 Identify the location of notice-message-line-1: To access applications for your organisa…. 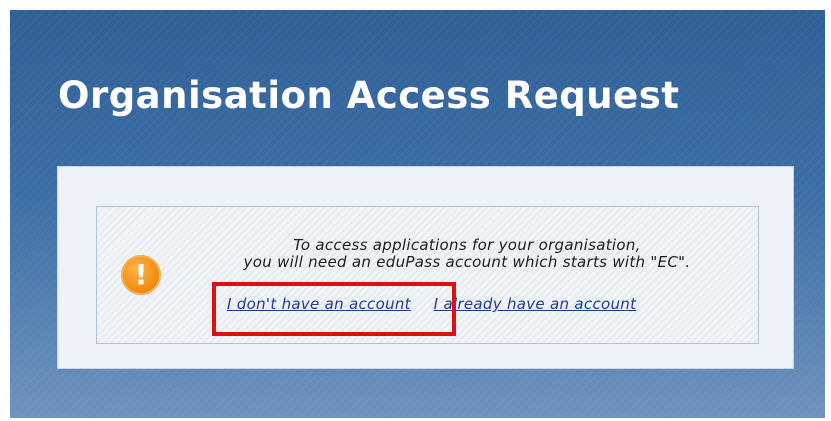
(467, 245).